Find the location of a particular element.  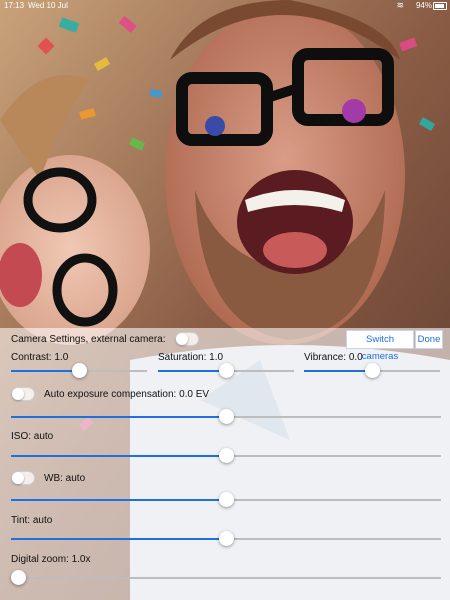

battery-percentage: 94% is located at coordinates (423, 5).